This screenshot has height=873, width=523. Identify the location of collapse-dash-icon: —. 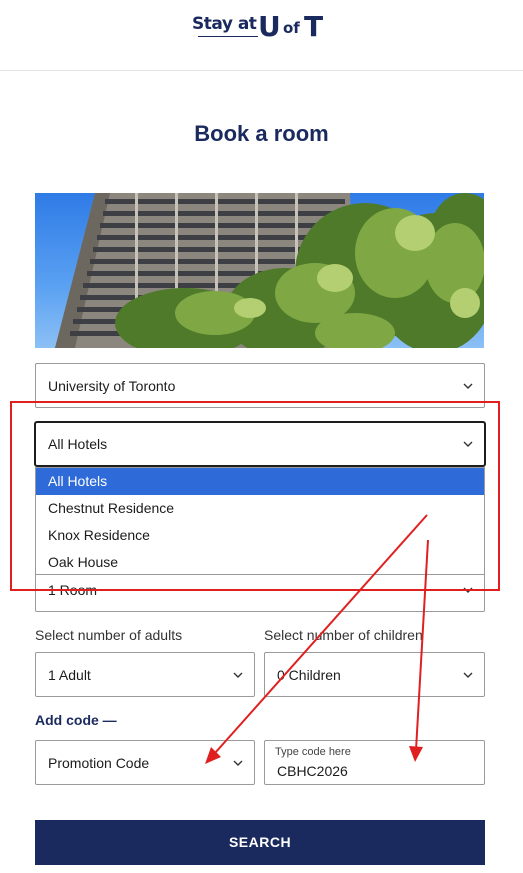
(109, 720).